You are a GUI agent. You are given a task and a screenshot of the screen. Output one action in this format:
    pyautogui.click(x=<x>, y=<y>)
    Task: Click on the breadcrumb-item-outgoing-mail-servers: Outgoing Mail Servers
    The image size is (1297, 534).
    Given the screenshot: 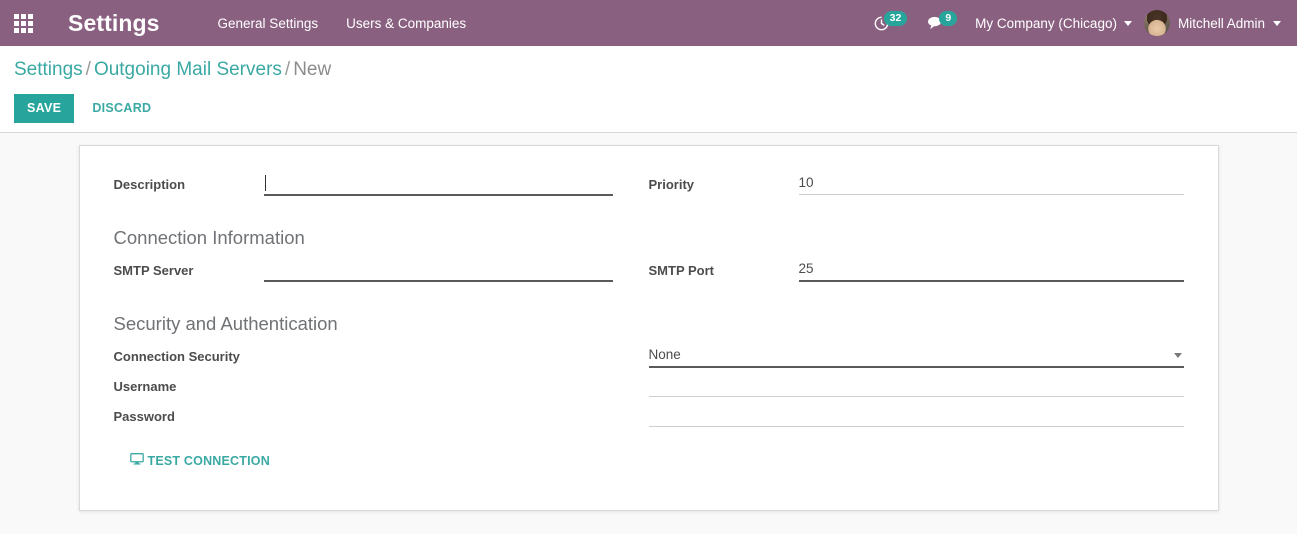 What is the action you would take?
    pyautogui.click(x=188, y=69)
    